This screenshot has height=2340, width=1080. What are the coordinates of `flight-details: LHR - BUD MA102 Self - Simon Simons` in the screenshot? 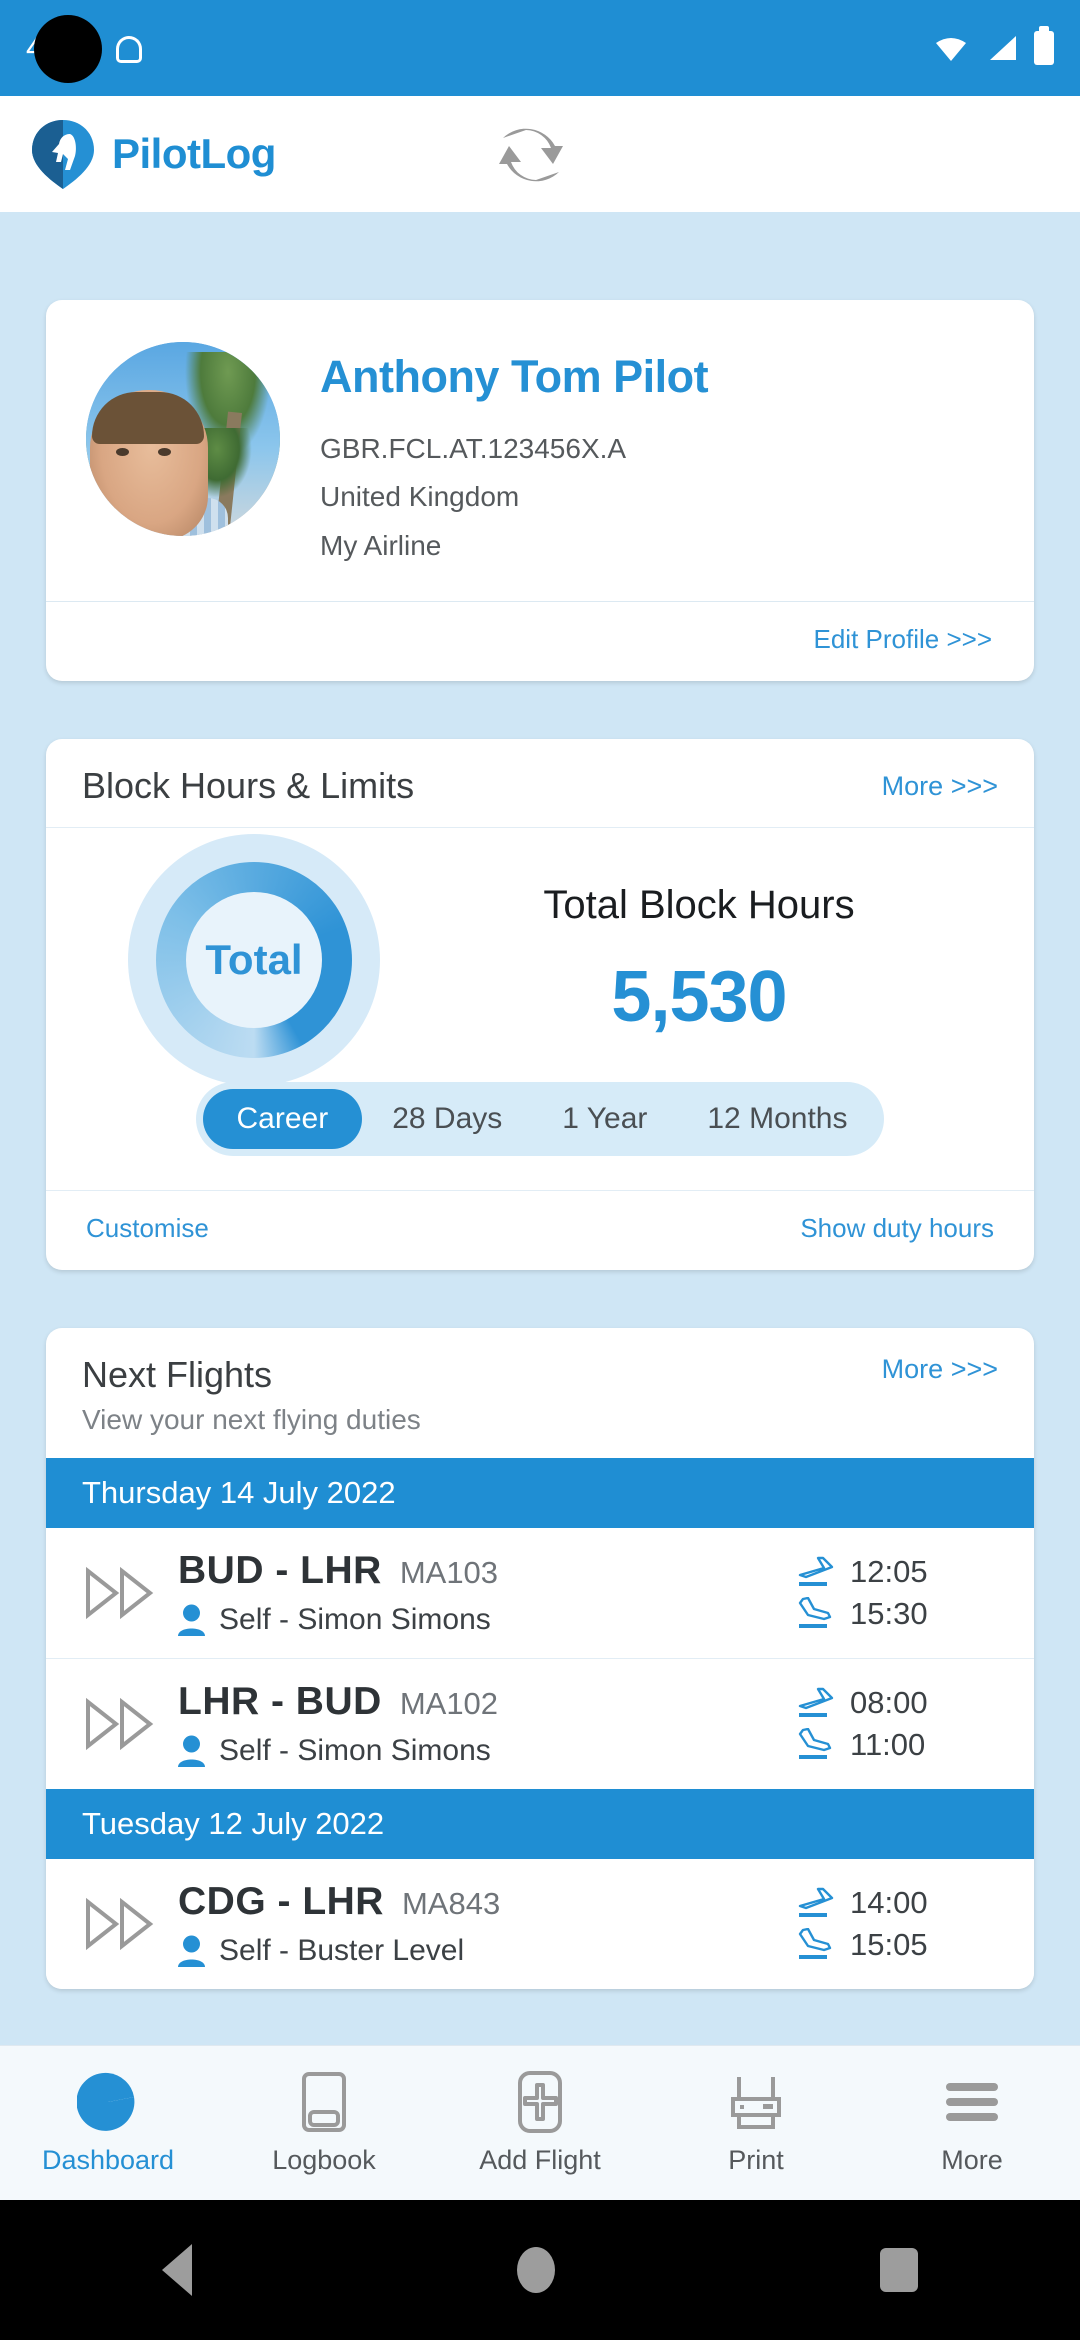 It's located at (486, 1724).